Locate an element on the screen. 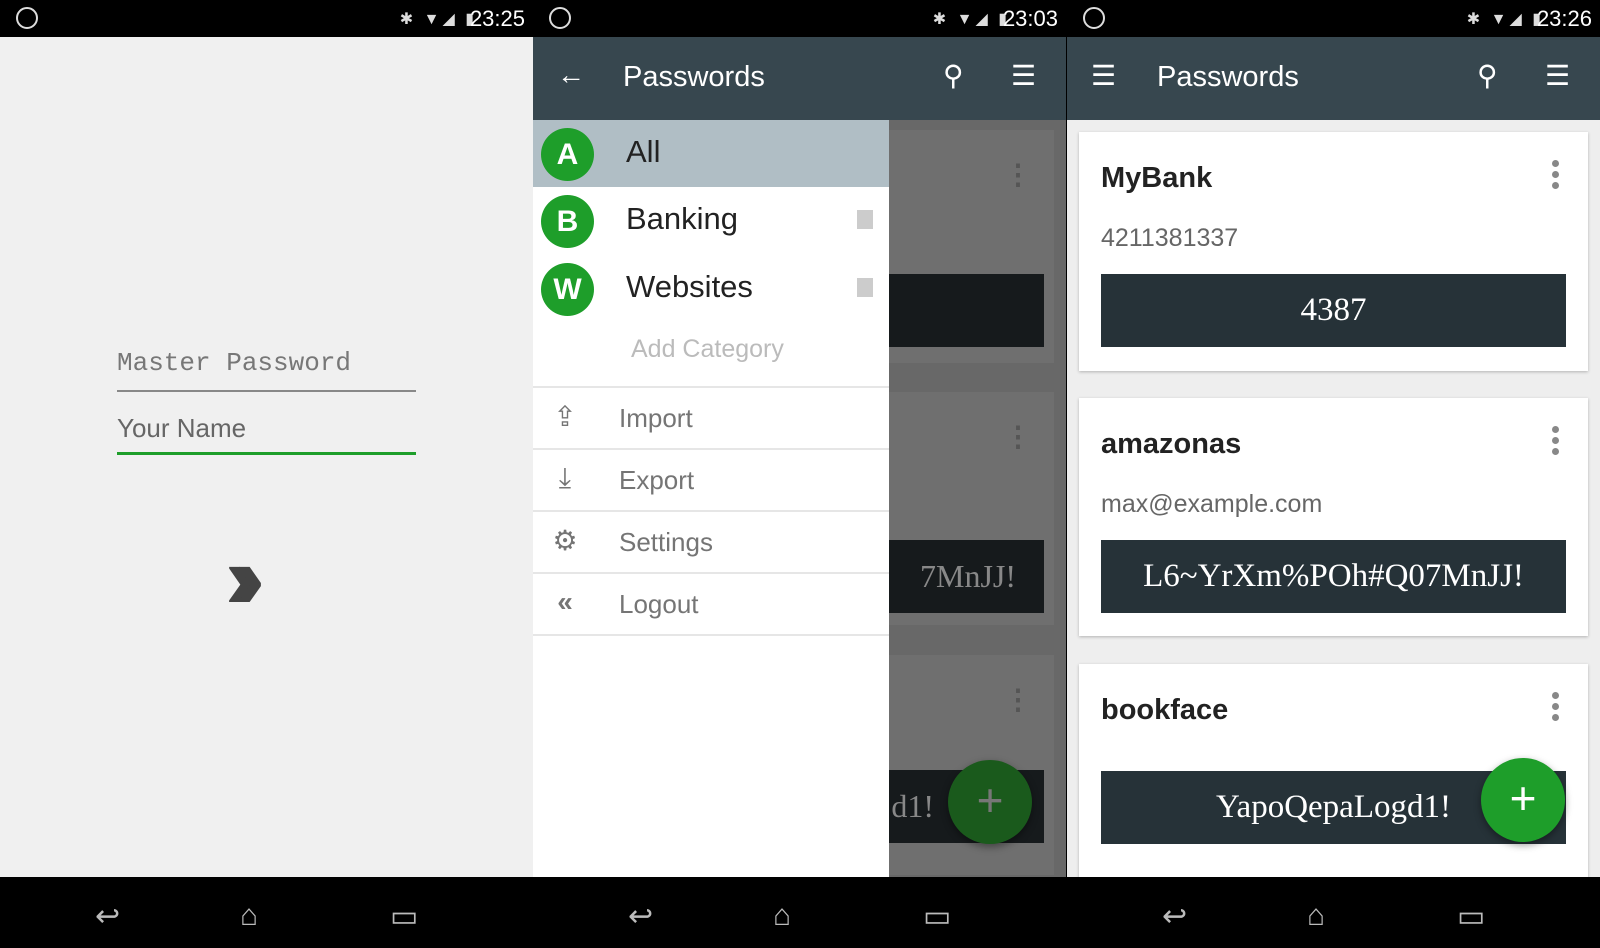 This screenshot has height=948, width=1600. gear-icon: ⚙ is located at coordinates (565, 540).